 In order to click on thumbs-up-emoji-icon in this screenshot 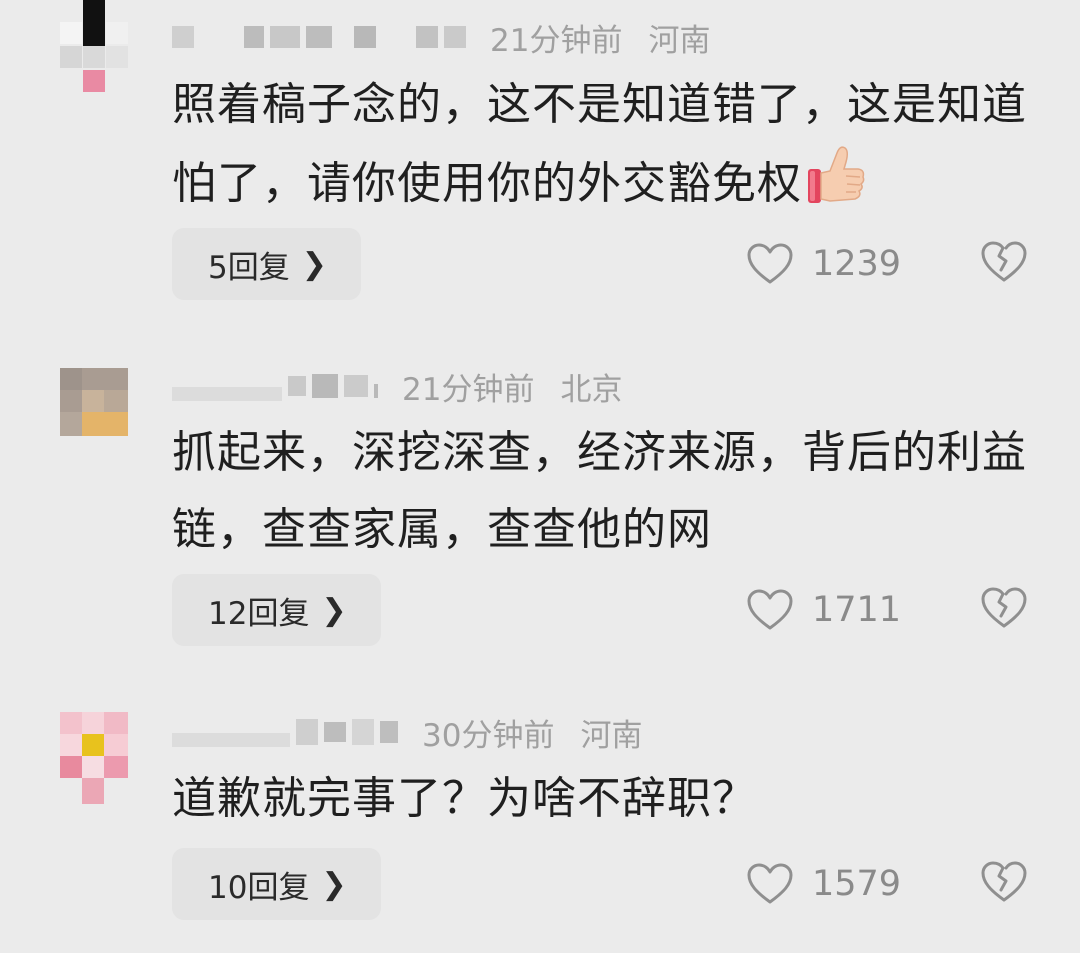, I will do `click(836, 186)`.